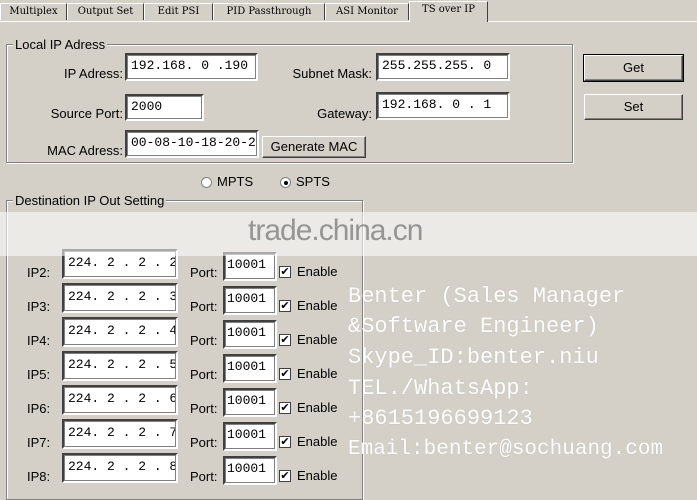 The height and width of the screenshot is (500, 697). I want to click on contact-line-3: Skype_ID:benter.niu, so click(473, 357).